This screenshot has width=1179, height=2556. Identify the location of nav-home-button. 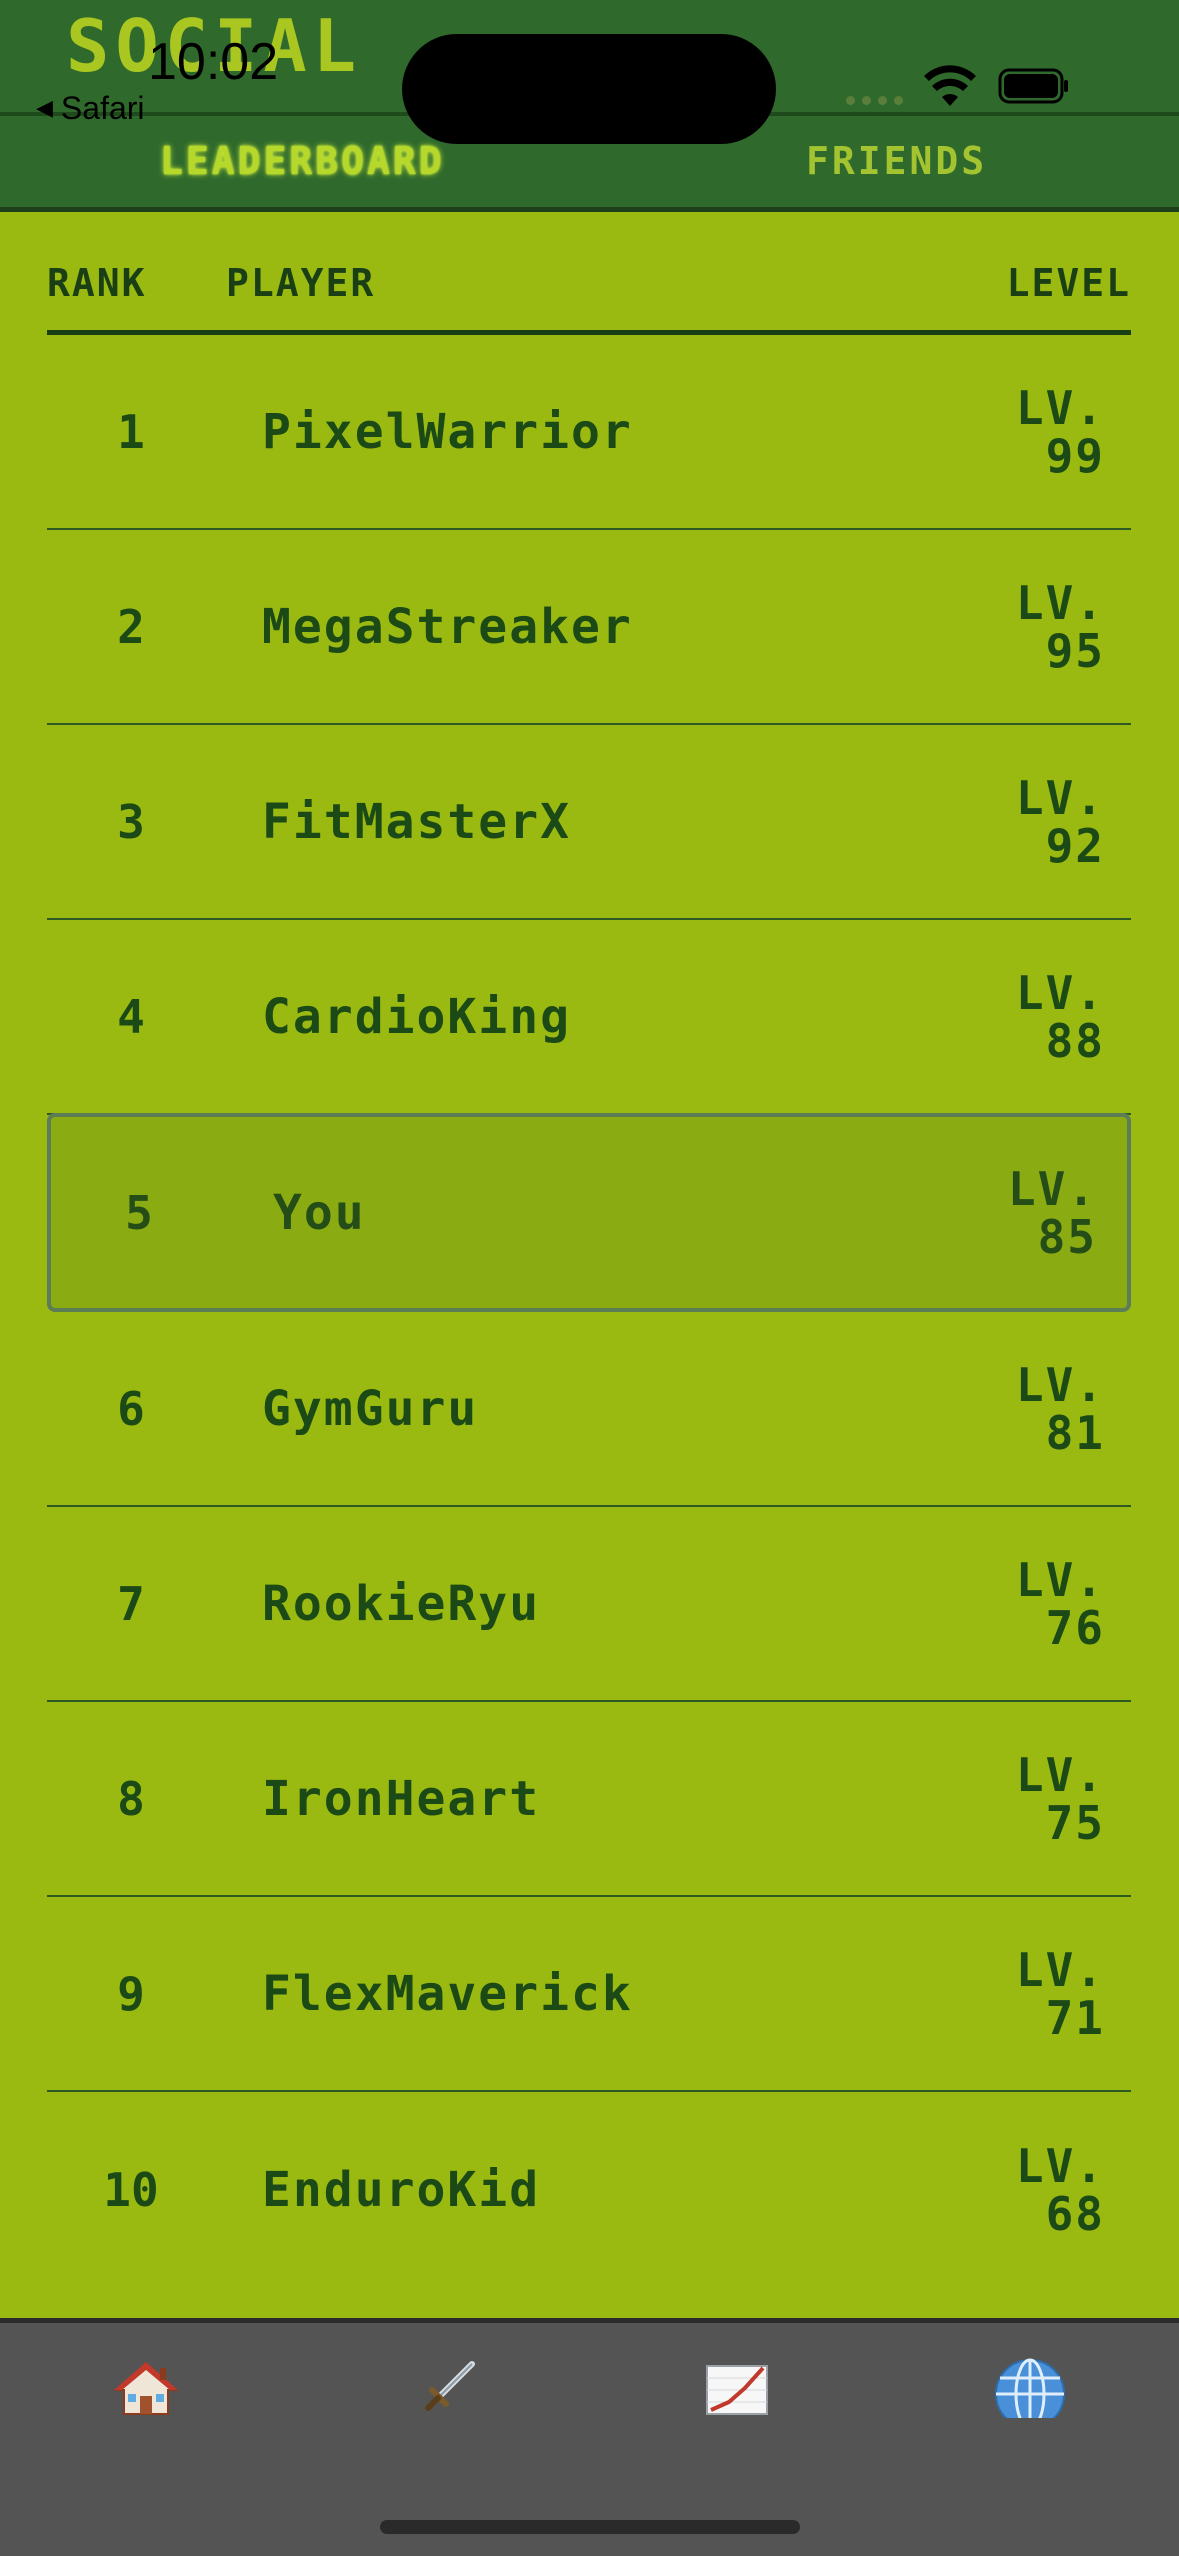
(146, 2388).